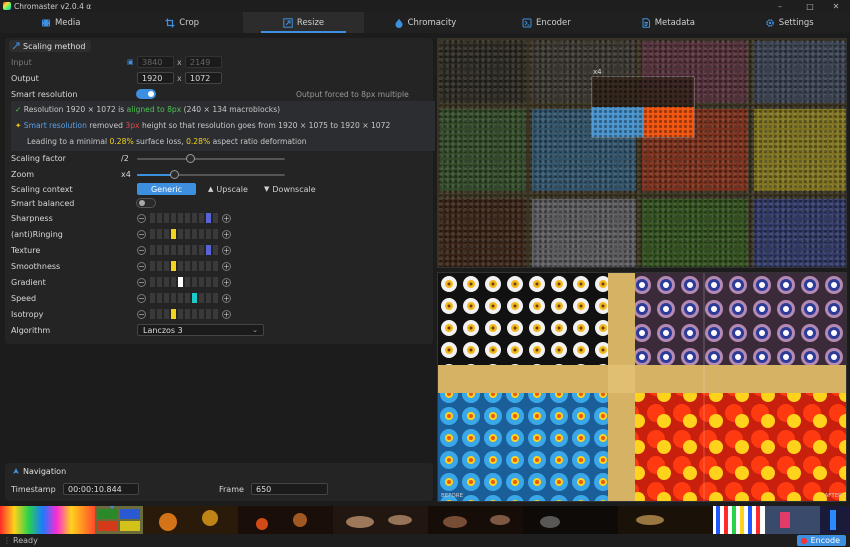 The height and width of the screenshot is (547, 850). What do you see at coordinates (211, 175) in the screenshot?
I see `zoom-slider` at bounding box center [211, 175].